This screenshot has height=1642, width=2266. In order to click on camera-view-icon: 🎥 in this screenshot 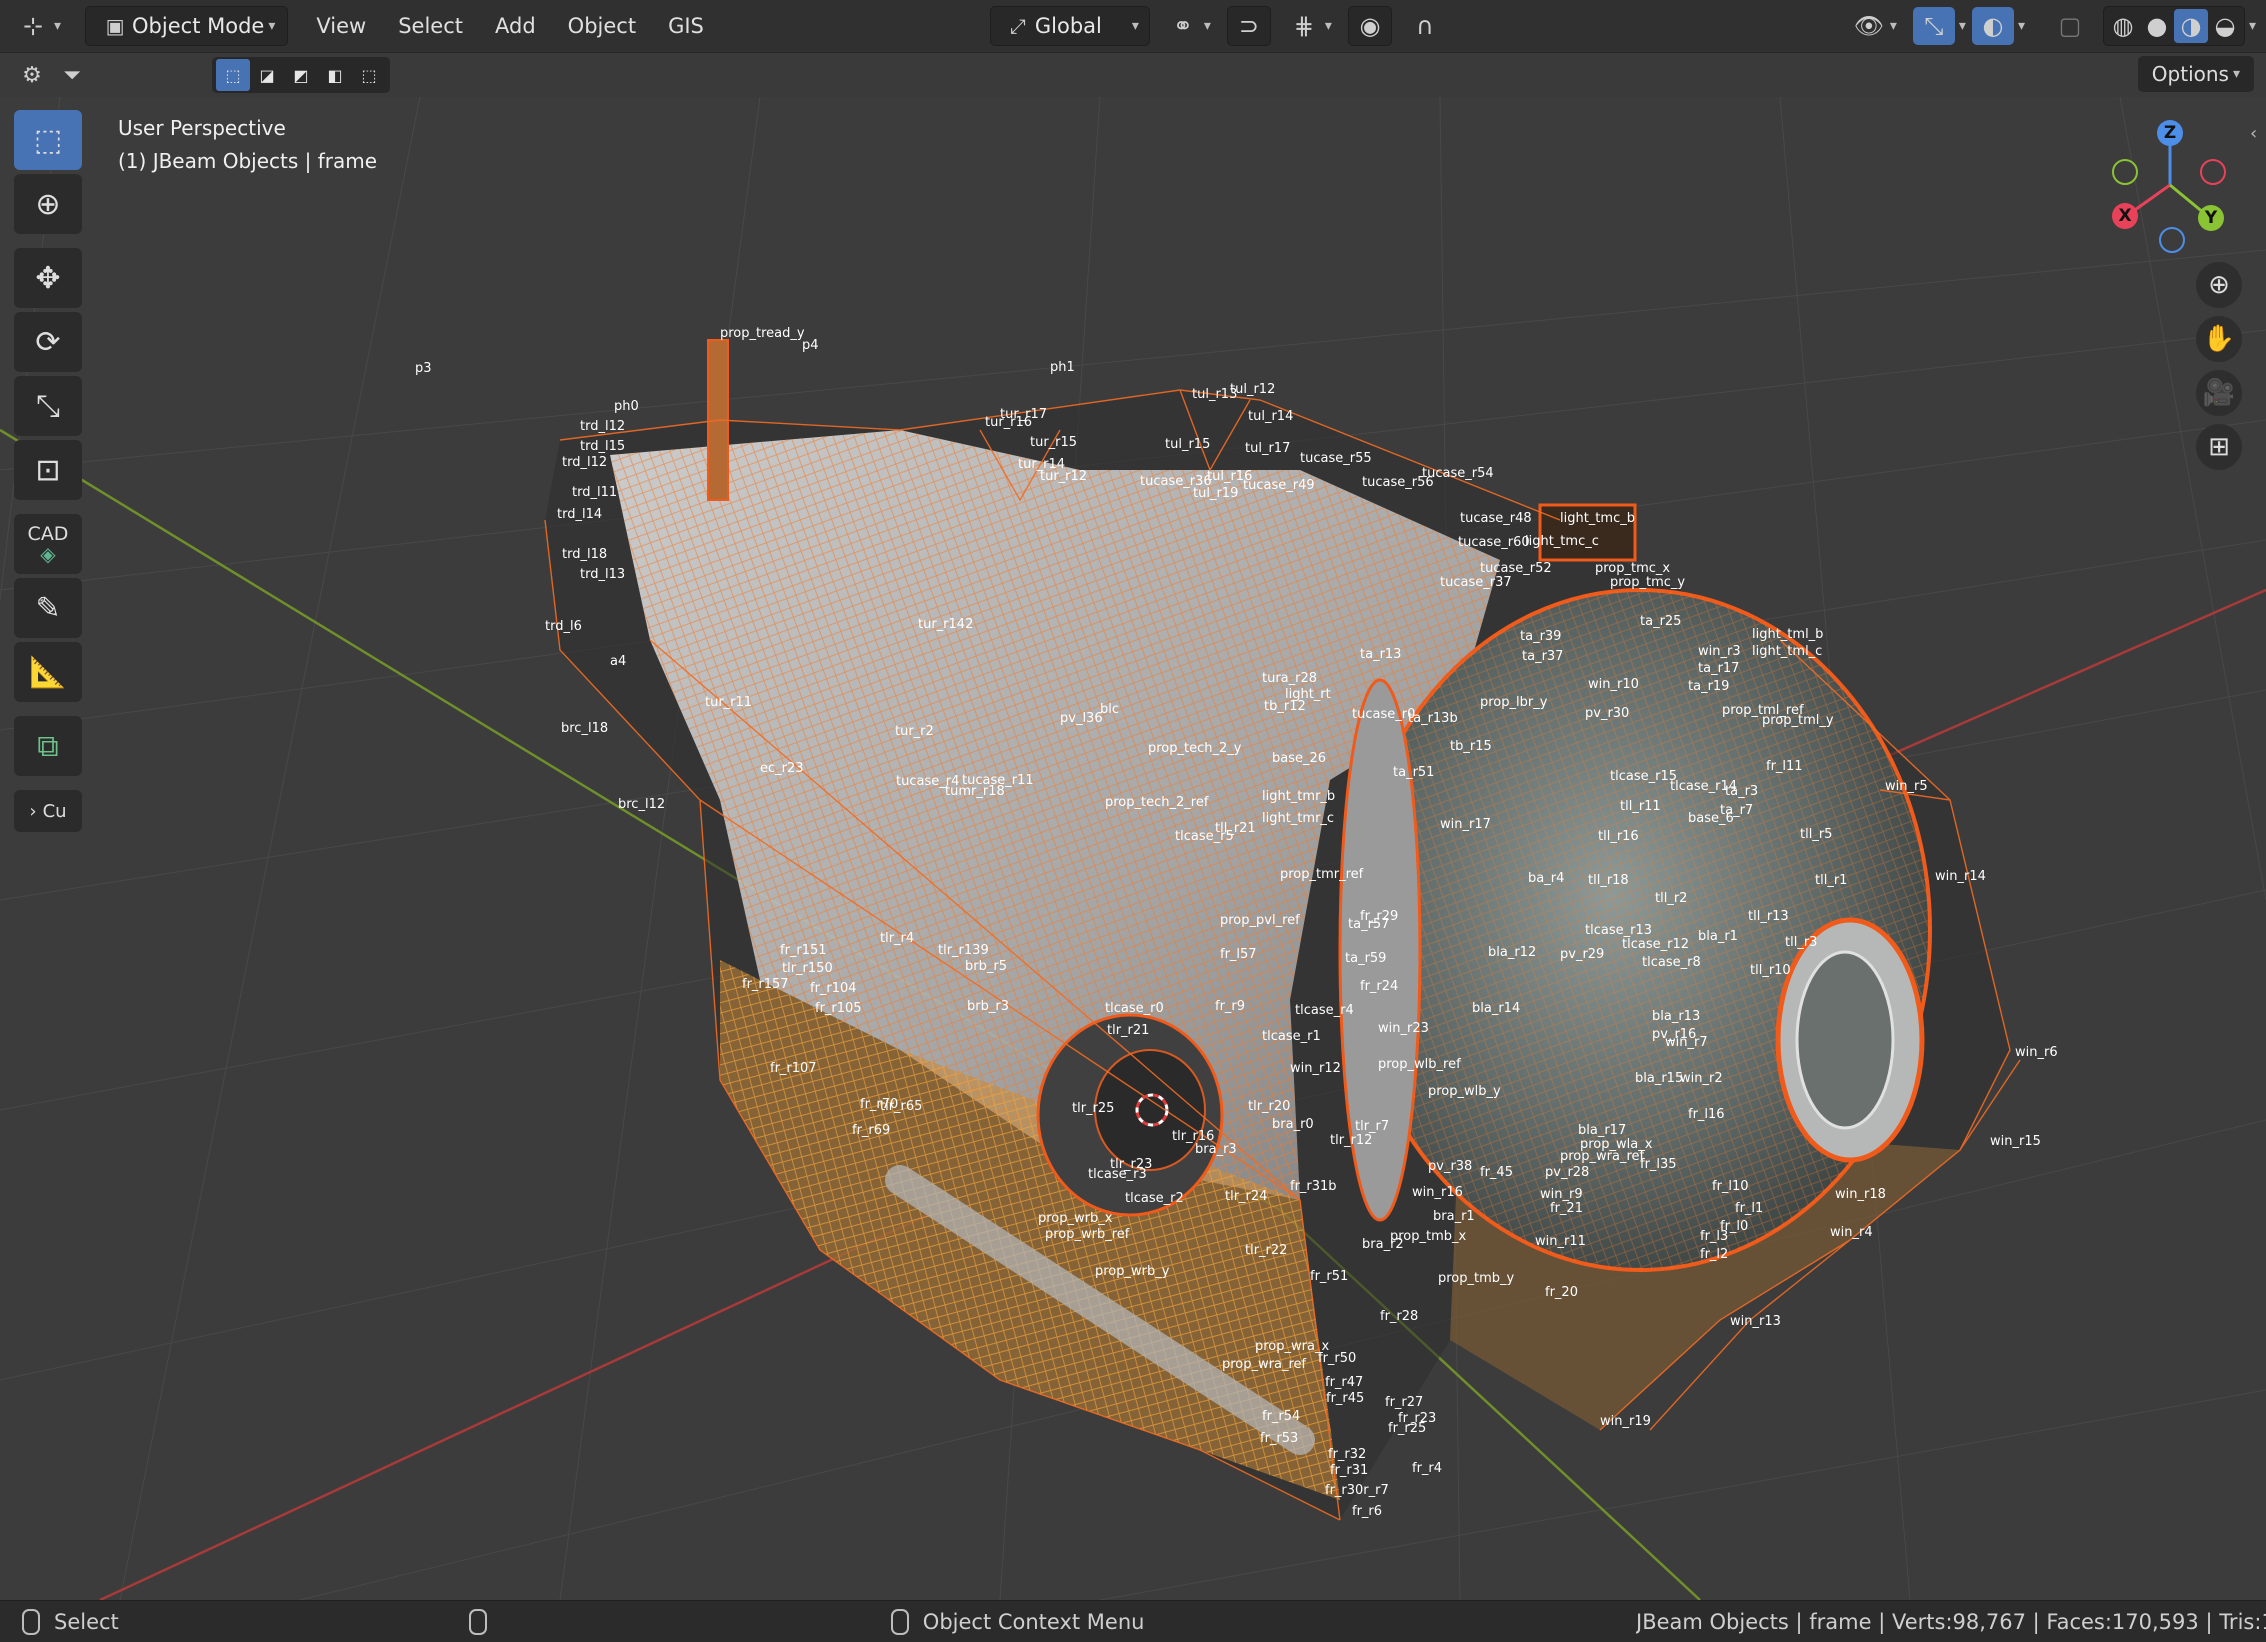, I will do `click(2219, 393)`.